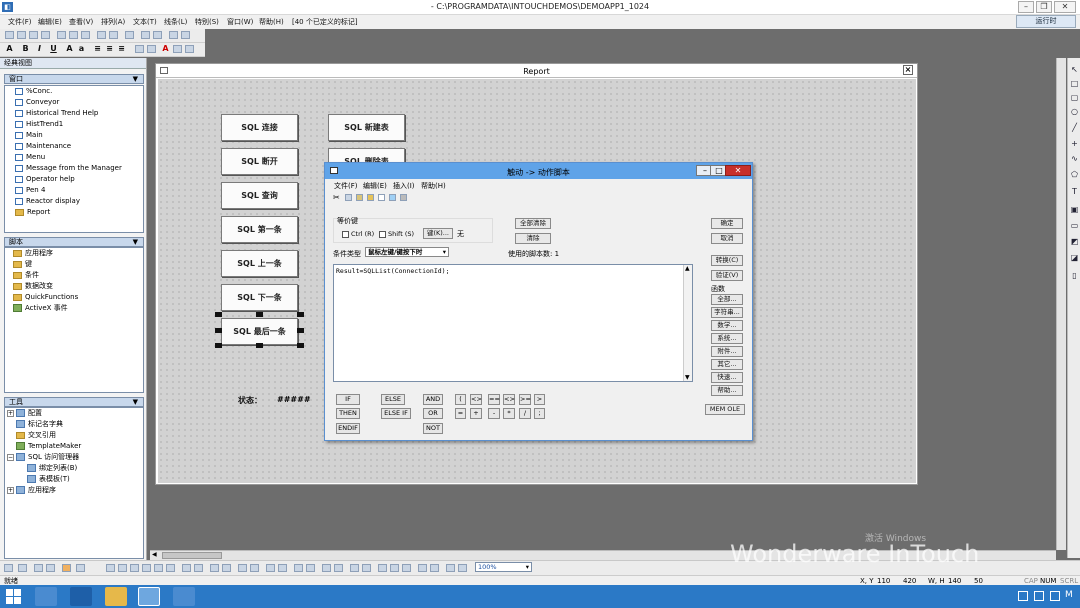 The width and height of the screenshot is (1080, 608). Describe the element at coordinates (74, 242) in the screenshot. I see `scripts-section-header: 脚本 ▼` at that location.